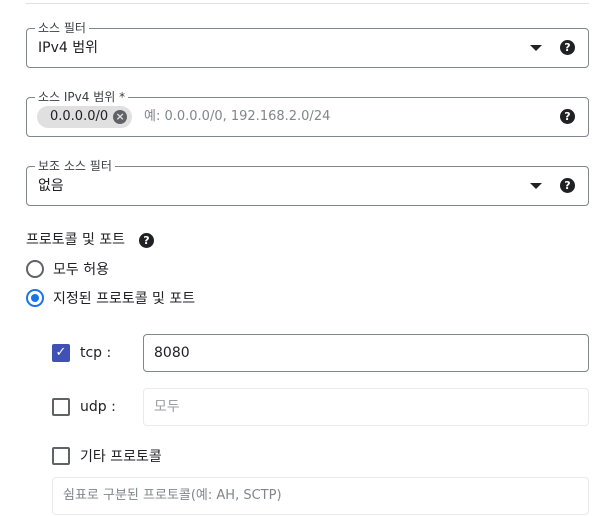 This screenshot has height=516, width=607. What do you see at coordinates (62, 28) in the screenshot?
I see `source-filter-label: 소스 필터` at bounding box center [62, 28].